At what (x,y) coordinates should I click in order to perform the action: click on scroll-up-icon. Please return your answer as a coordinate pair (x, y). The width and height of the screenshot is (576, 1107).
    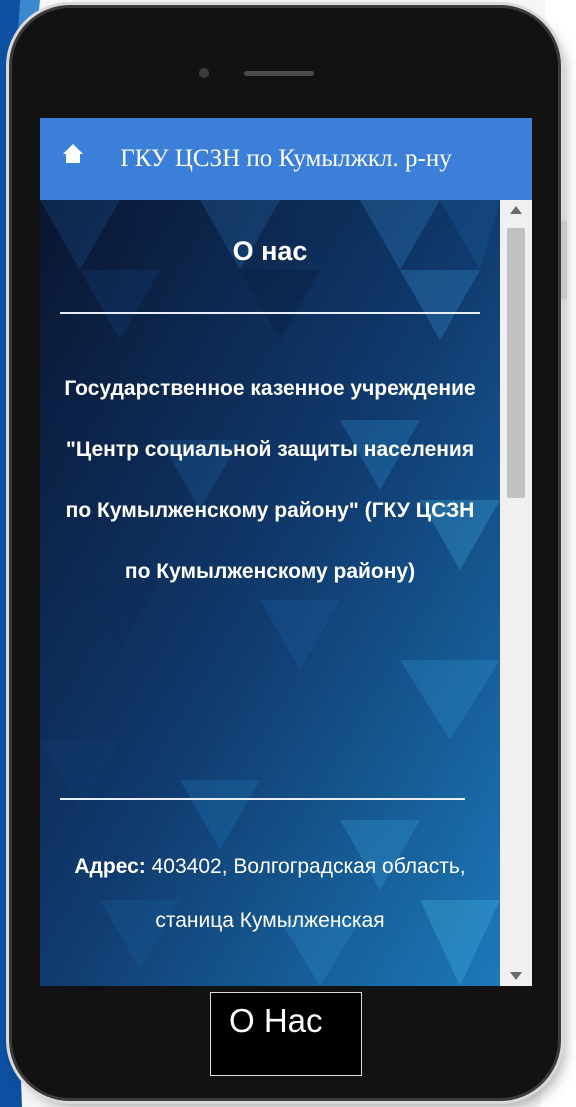
    Looking at the image, I should click on (516, 210).